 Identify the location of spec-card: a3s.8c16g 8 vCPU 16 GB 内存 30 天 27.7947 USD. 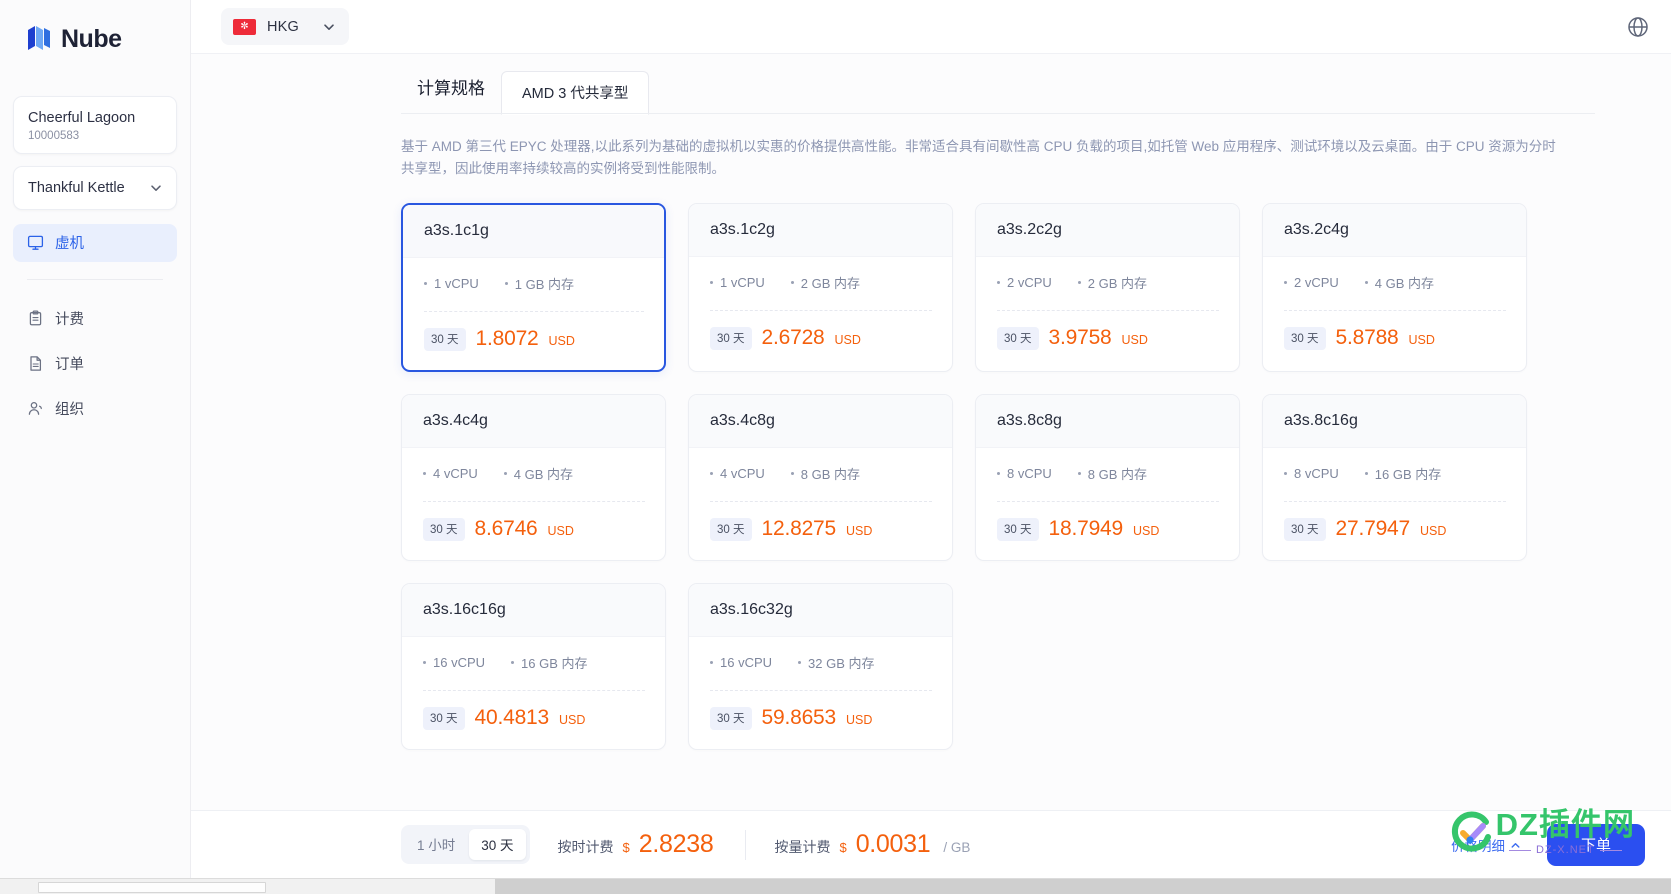
(1394, 477).